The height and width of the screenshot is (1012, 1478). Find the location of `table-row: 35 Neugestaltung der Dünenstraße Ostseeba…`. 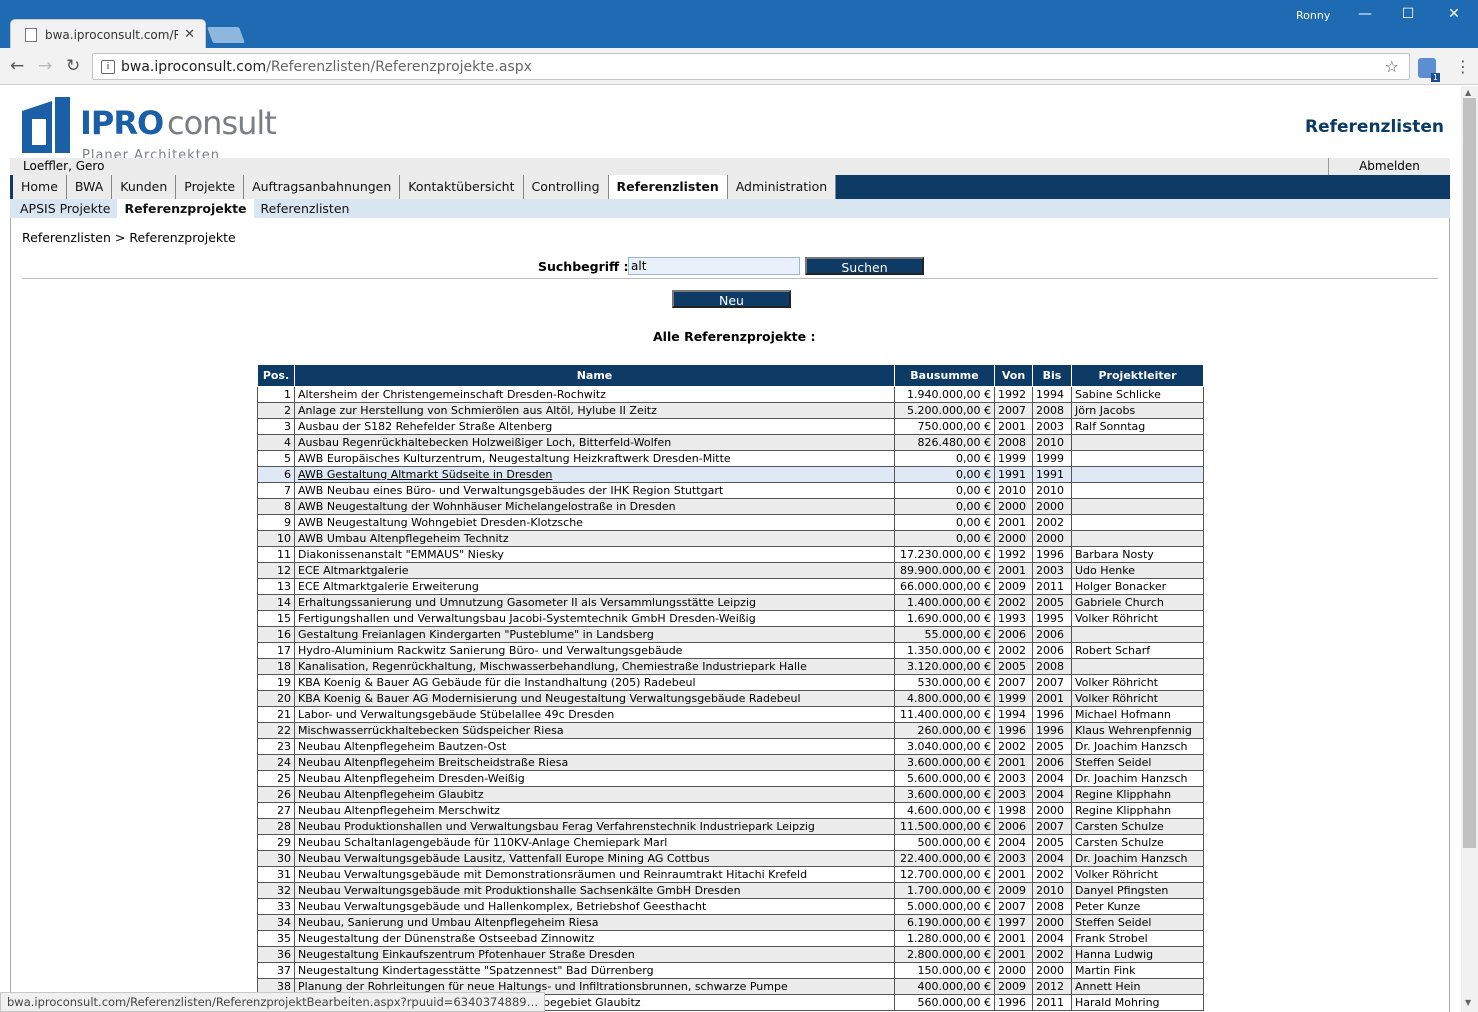

table-row: 35 Neugestaltung der Dünenstraße Ostseeba… is located at coordinates (730, 938).